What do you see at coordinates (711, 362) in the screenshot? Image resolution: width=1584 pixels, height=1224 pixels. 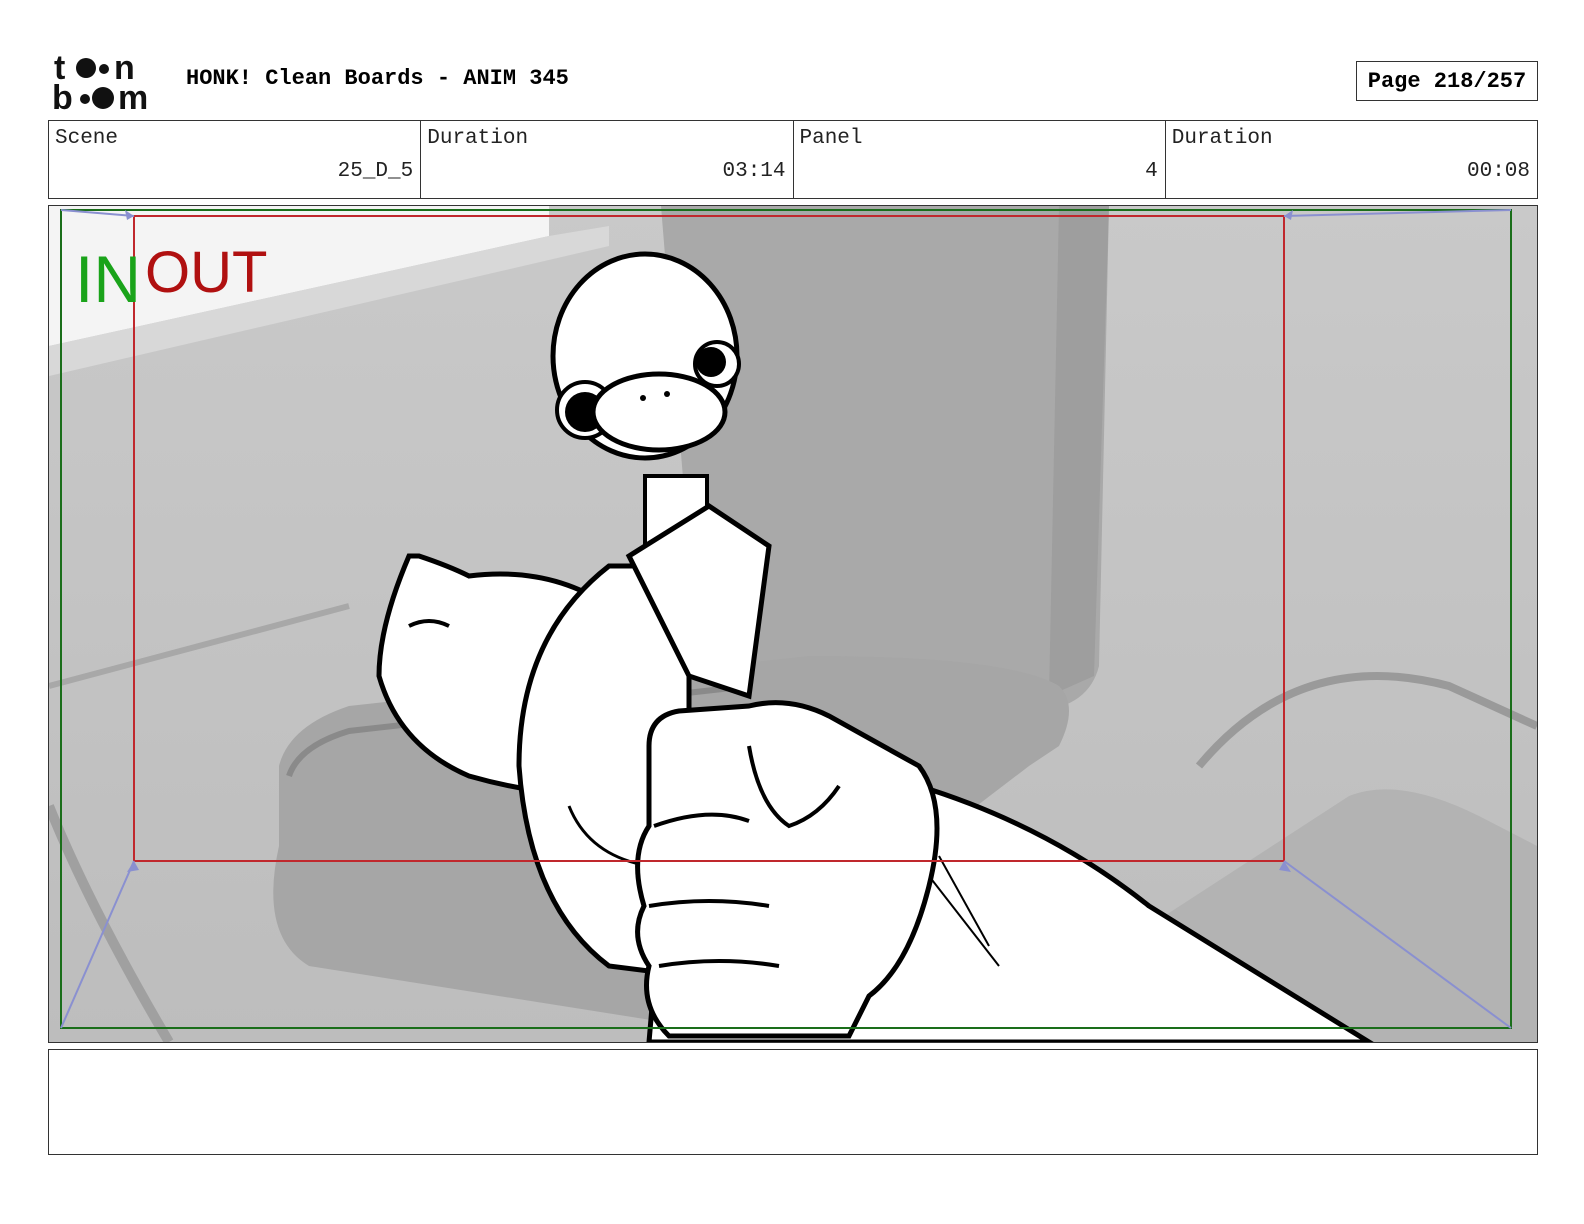 I see `goose-eye-right` at bounding box center [711, 362].